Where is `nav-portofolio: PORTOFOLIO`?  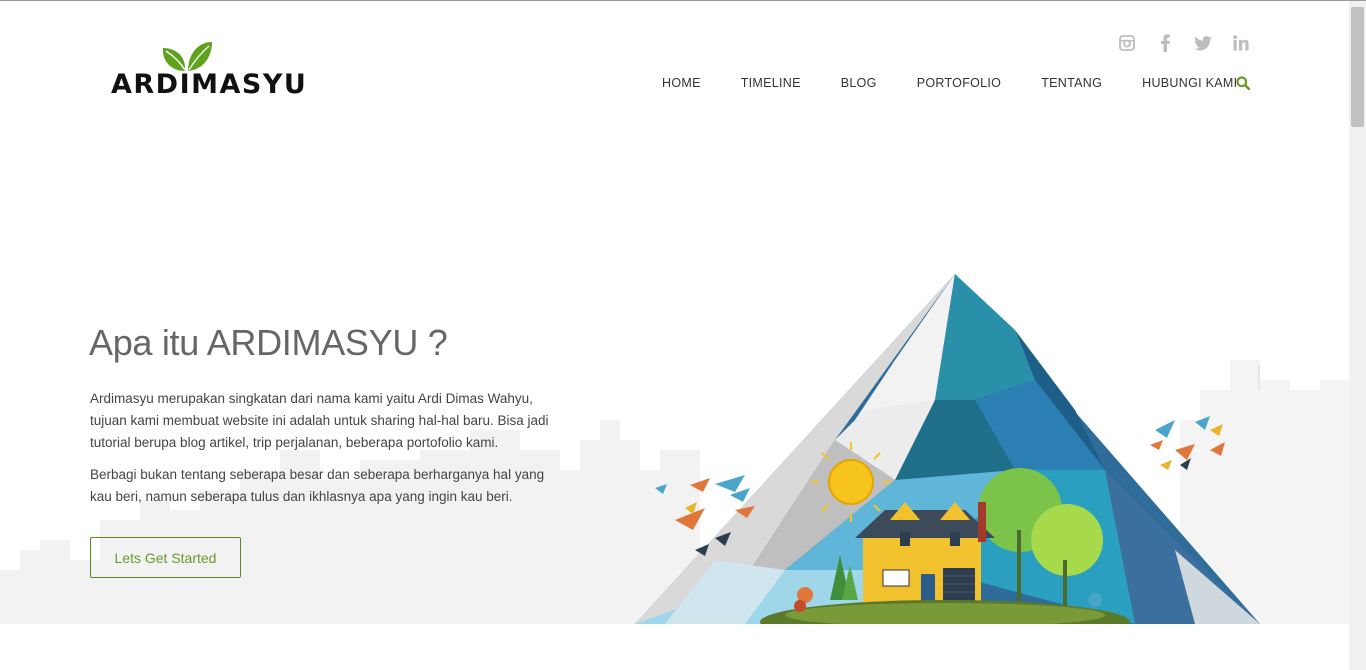
nav-portofolio: PORTOFOLIO is located at coordinates (959, 83).